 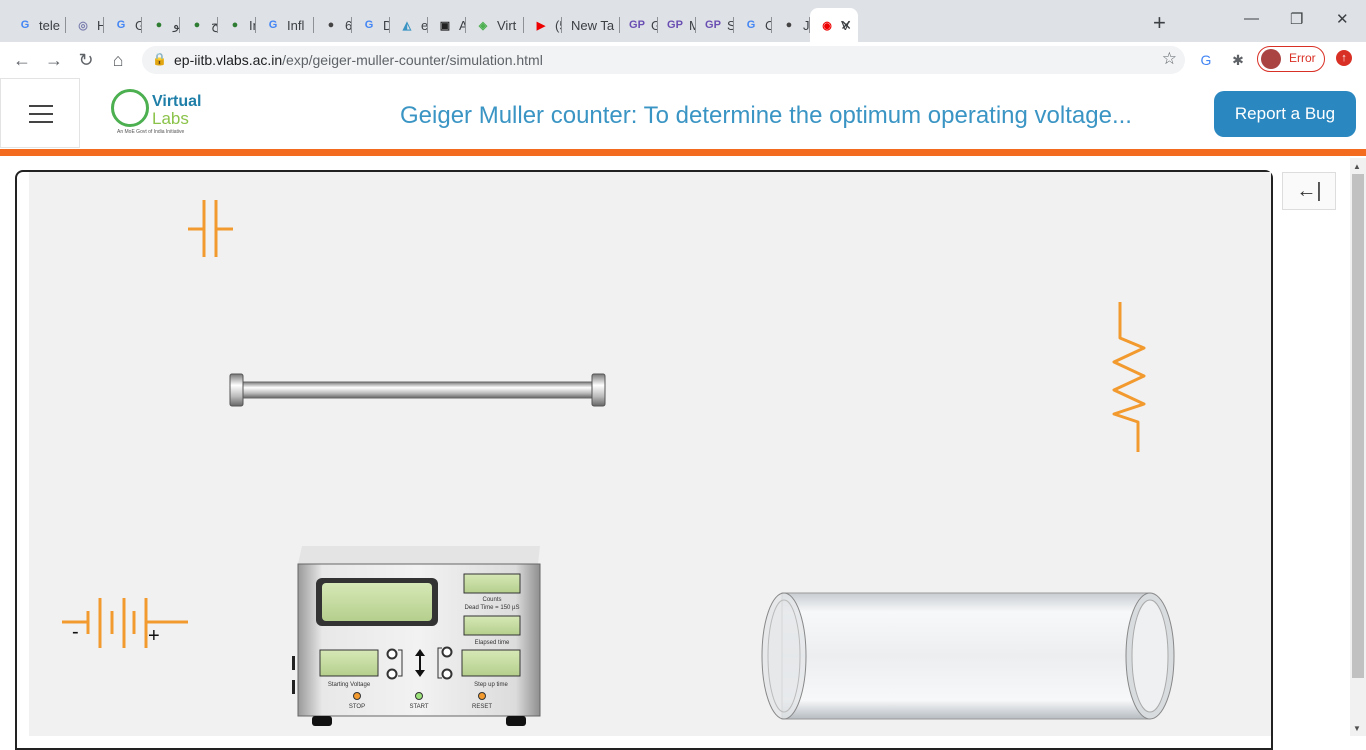 I want to click on browser-tab: GPGe, so click(x=639, y=25).